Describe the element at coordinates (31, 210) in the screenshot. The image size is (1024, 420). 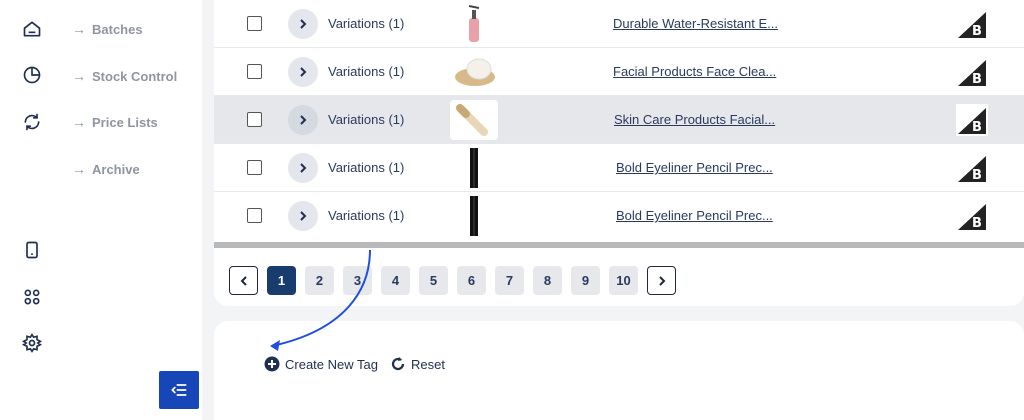
I see `icon-rail` at that location.